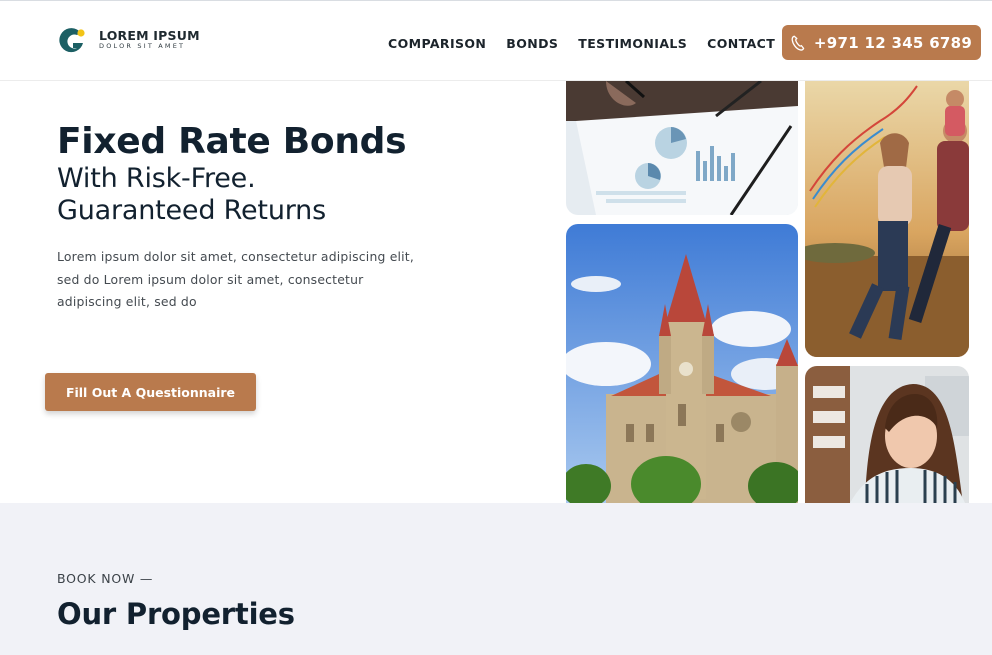  What do you see at coordinates (142, 46) in the screenshot?
I see `logo-tagline: DOLOR SIT AMET` at bounding box center [142, 46].